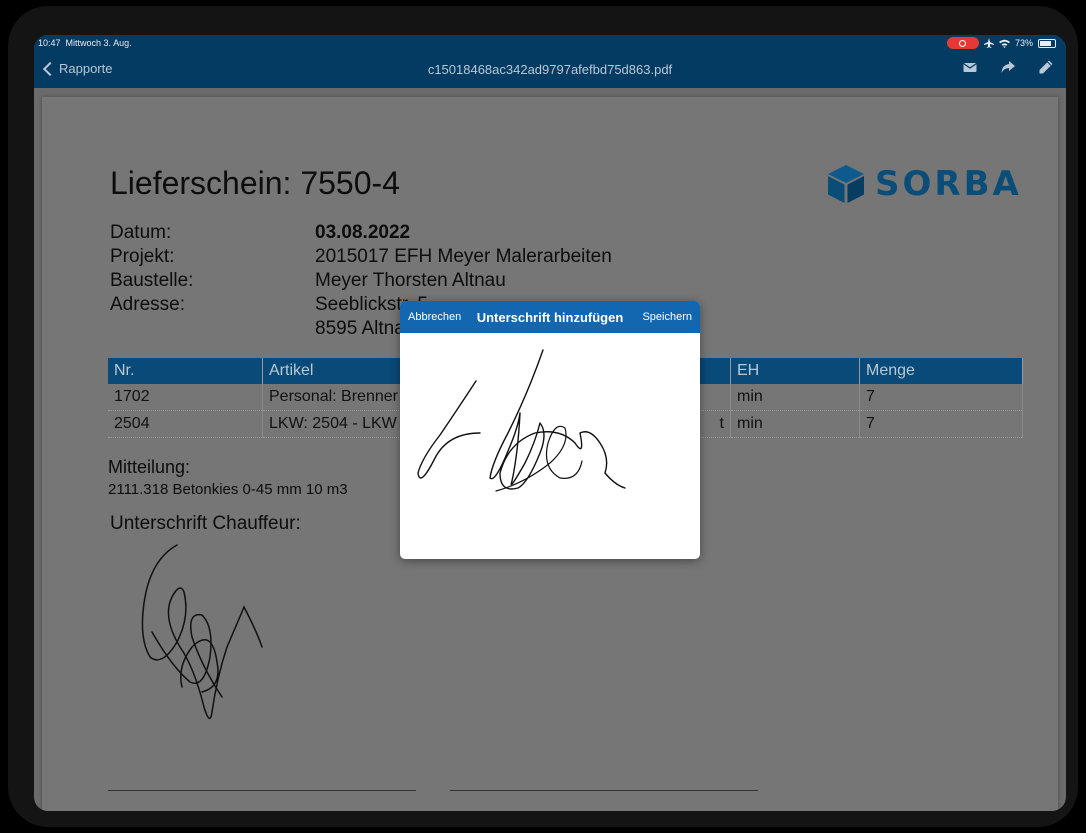  I want to click on record-icon, so click(962, 43).